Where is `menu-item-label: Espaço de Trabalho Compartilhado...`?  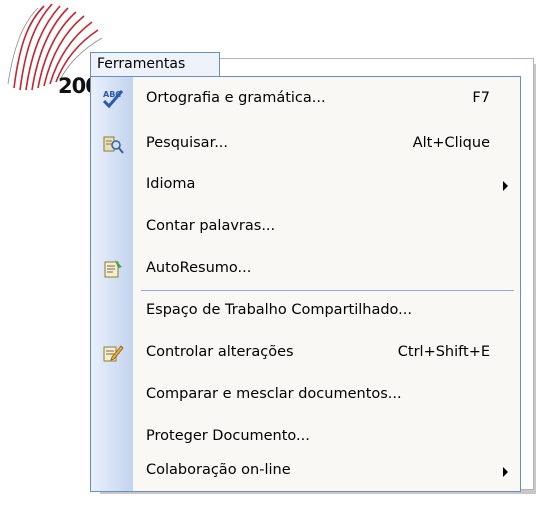
menu-item-label: Espaço de Trabalho Compartilhado... is located at coordinates (279, 310).